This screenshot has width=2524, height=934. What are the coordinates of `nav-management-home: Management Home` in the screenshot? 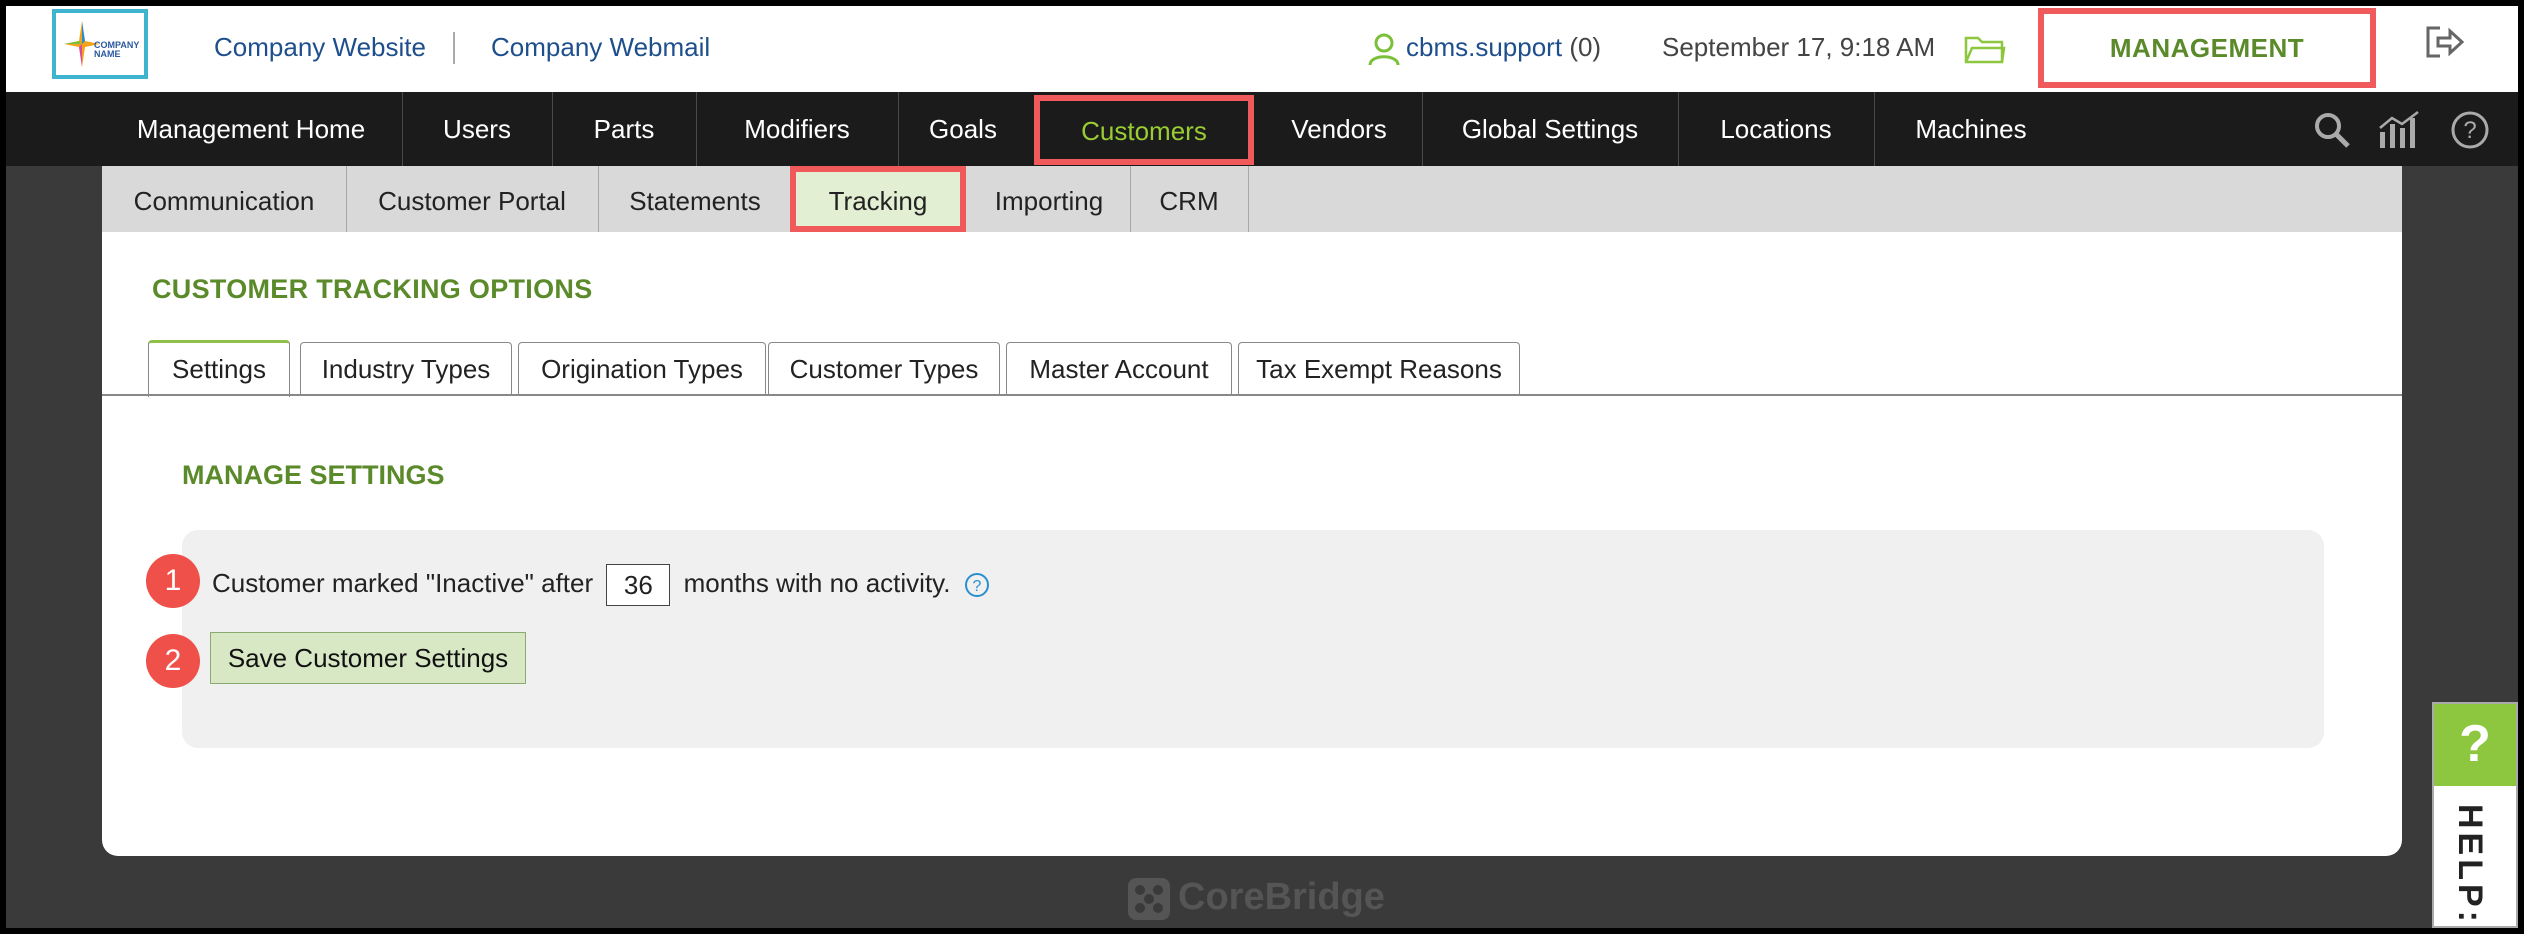 It's located at (251, 129).